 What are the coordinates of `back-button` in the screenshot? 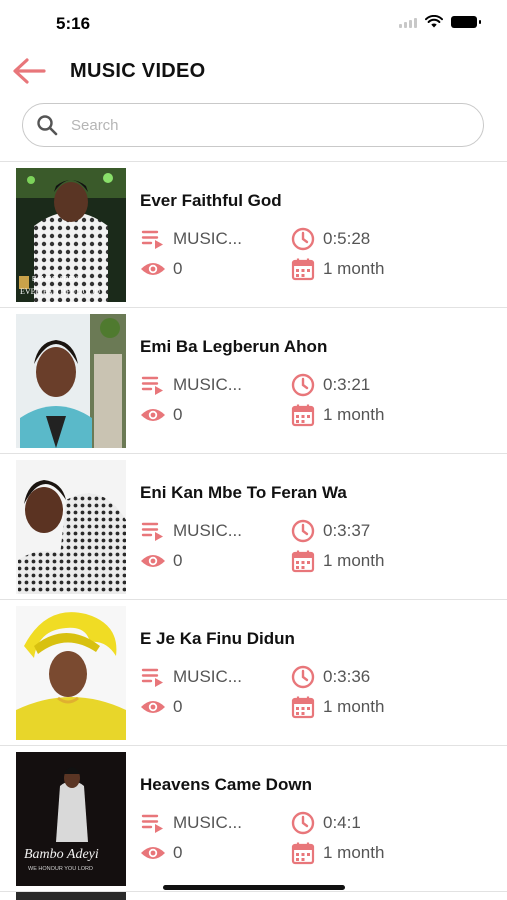 It's located at (29, 71).